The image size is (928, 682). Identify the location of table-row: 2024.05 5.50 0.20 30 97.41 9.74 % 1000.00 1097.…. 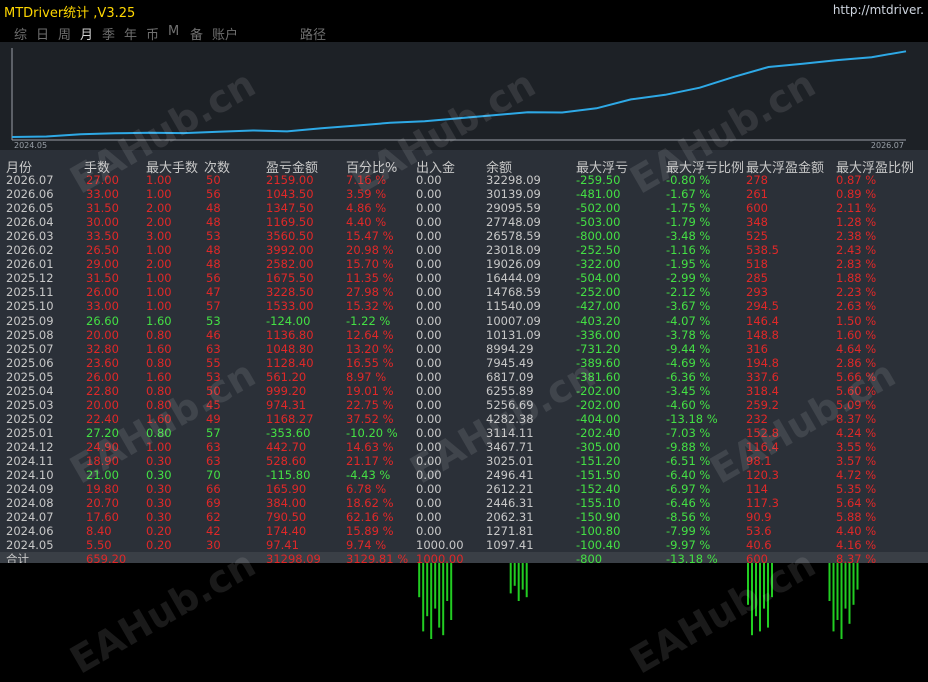
(464, 545).